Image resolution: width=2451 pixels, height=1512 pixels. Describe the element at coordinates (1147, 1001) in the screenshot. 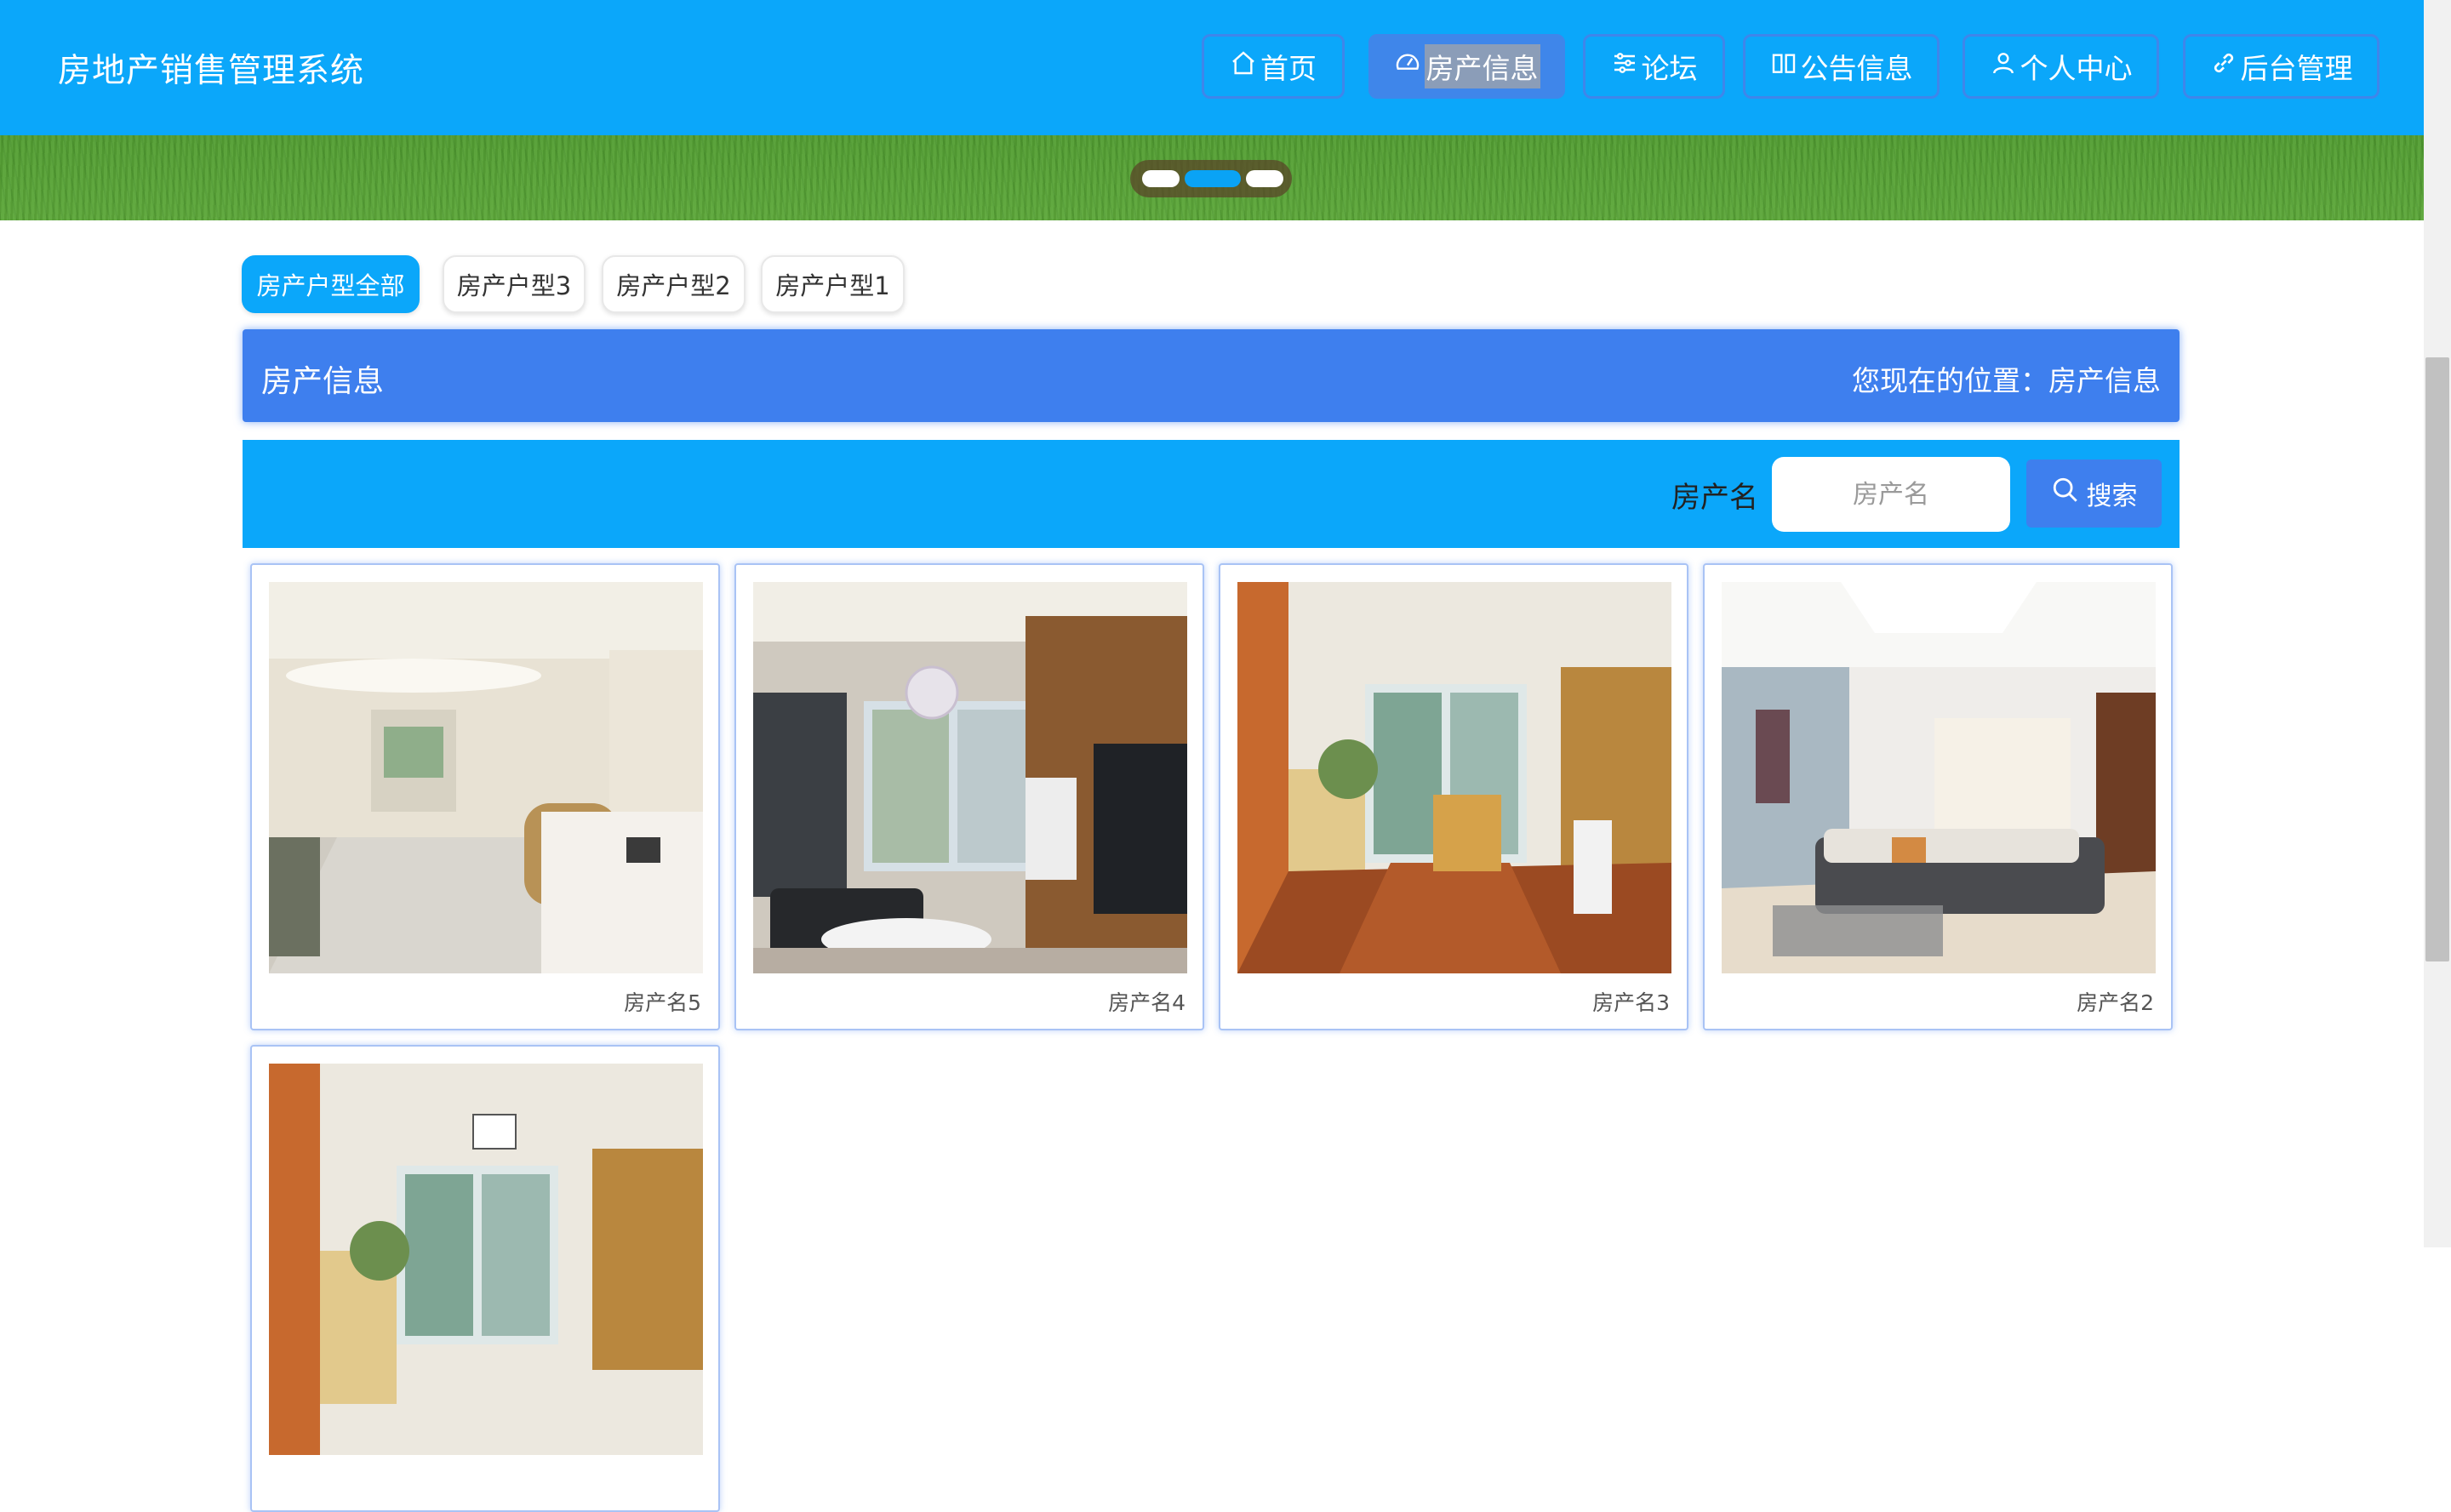

I see `listing-name: 房产名4` at that location.